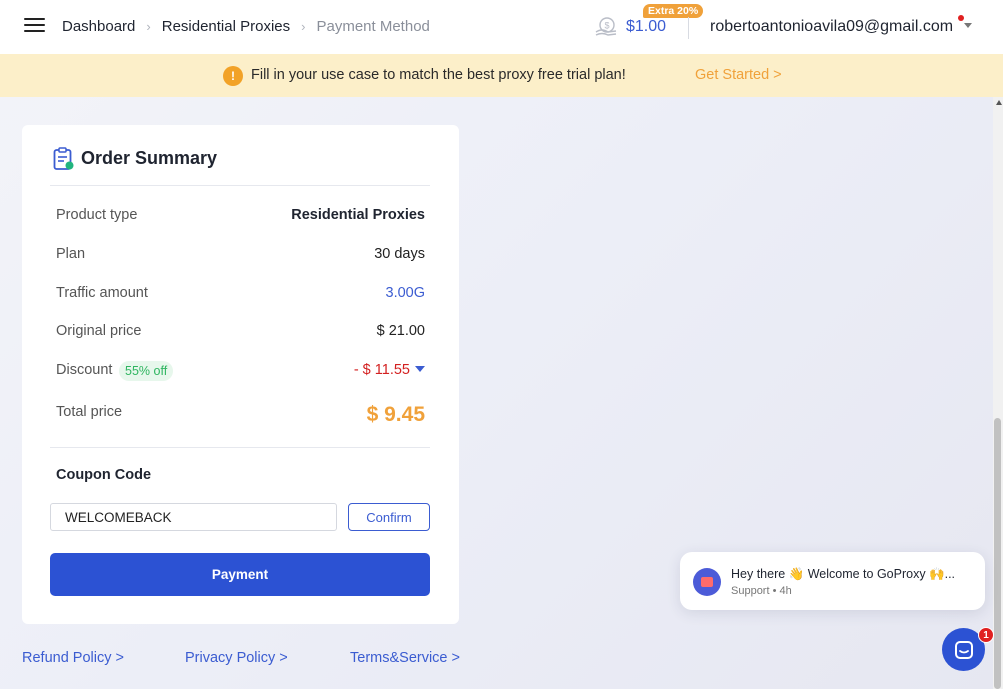 This screenshot has width=1003, height=689. I want to click on product-type-label: Product type, so click(97, 215).